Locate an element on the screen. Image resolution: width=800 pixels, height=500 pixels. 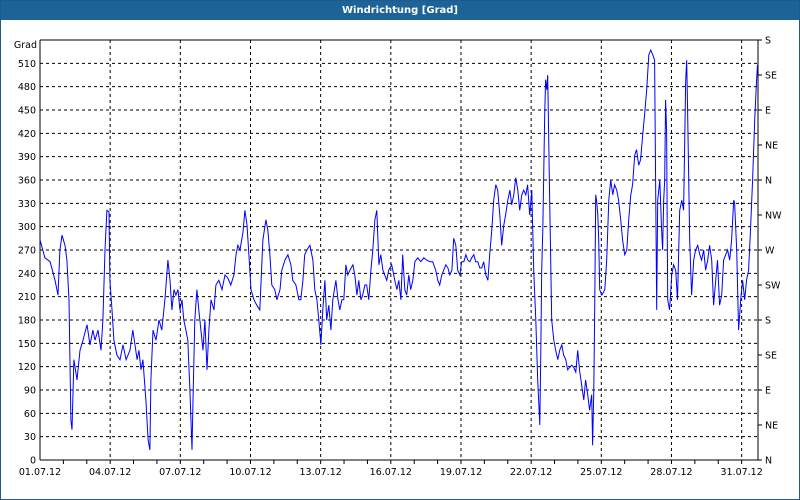
x-tick-label: 19.07.12 is located at coordinates (461, 472).